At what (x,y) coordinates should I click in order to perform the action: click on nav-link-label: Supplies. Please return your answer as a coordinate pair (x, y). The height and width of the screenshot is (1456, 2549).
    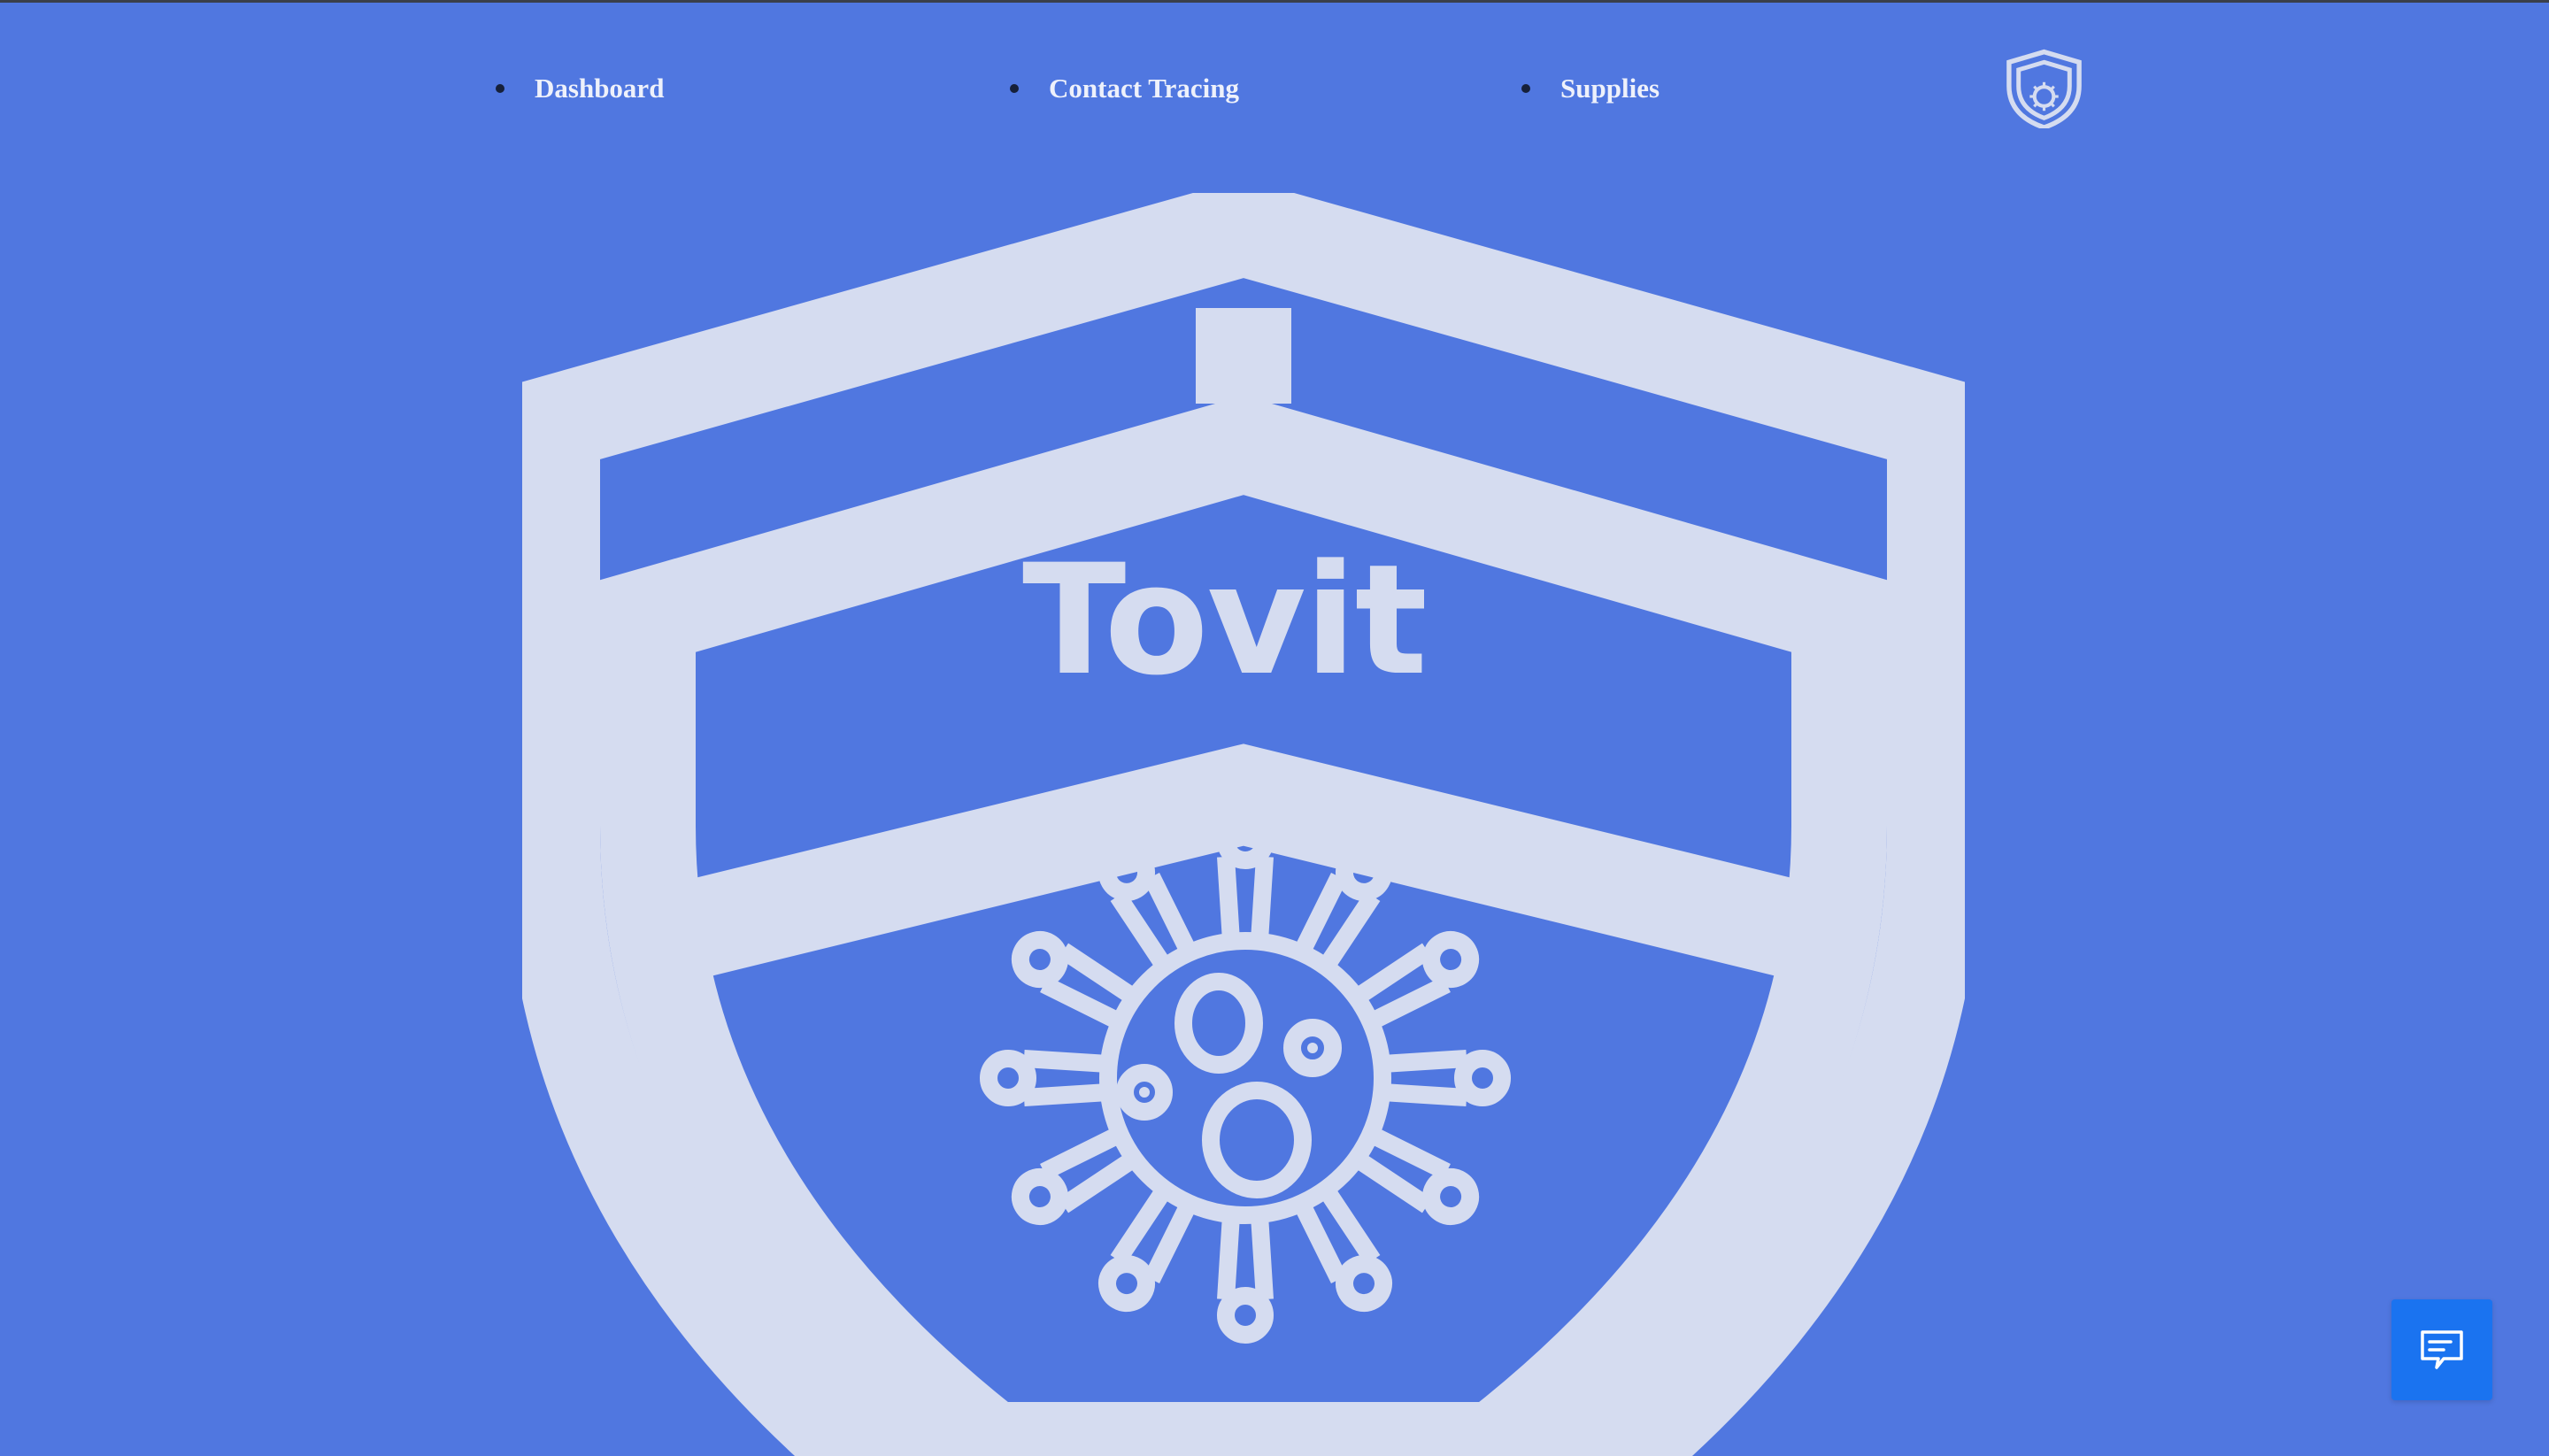
    Looking at the image, I should click on (1610, 88).